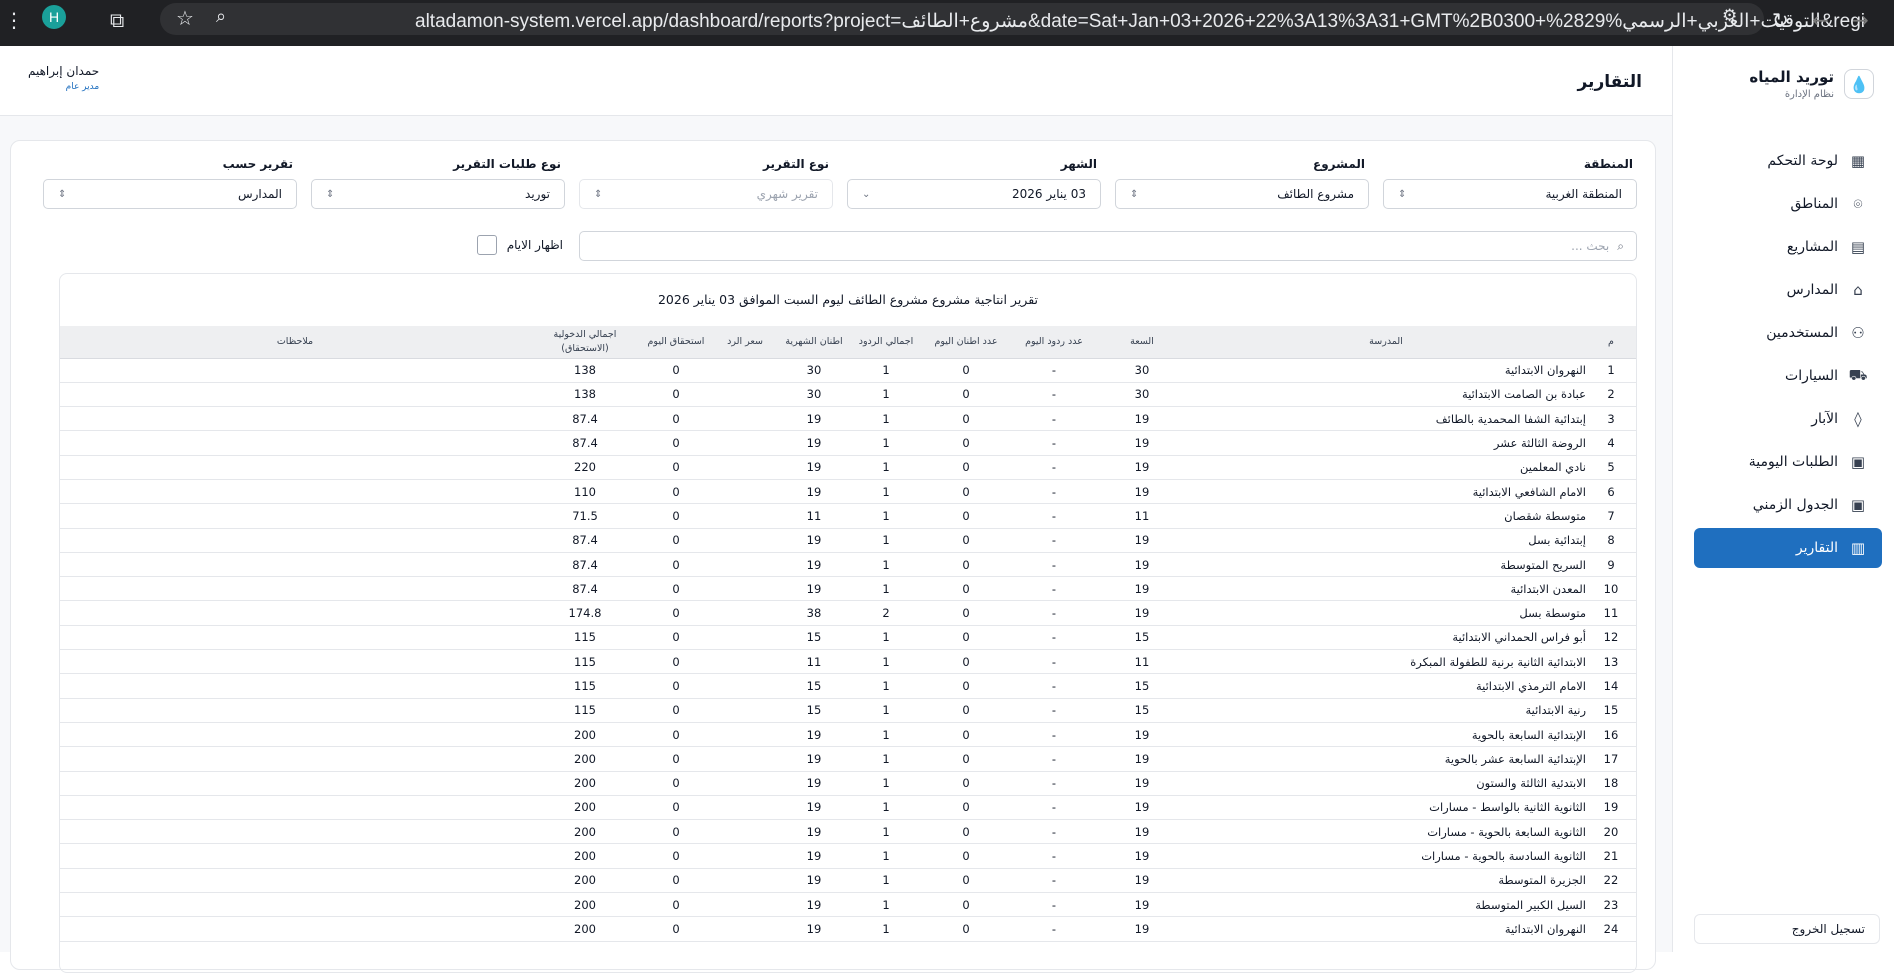  Describe the element at coordinates (848, 589) in the screenshot. I see `table-row: 10 المعدن الابتدائية 19-0 1 19 0 87.4` at that location.